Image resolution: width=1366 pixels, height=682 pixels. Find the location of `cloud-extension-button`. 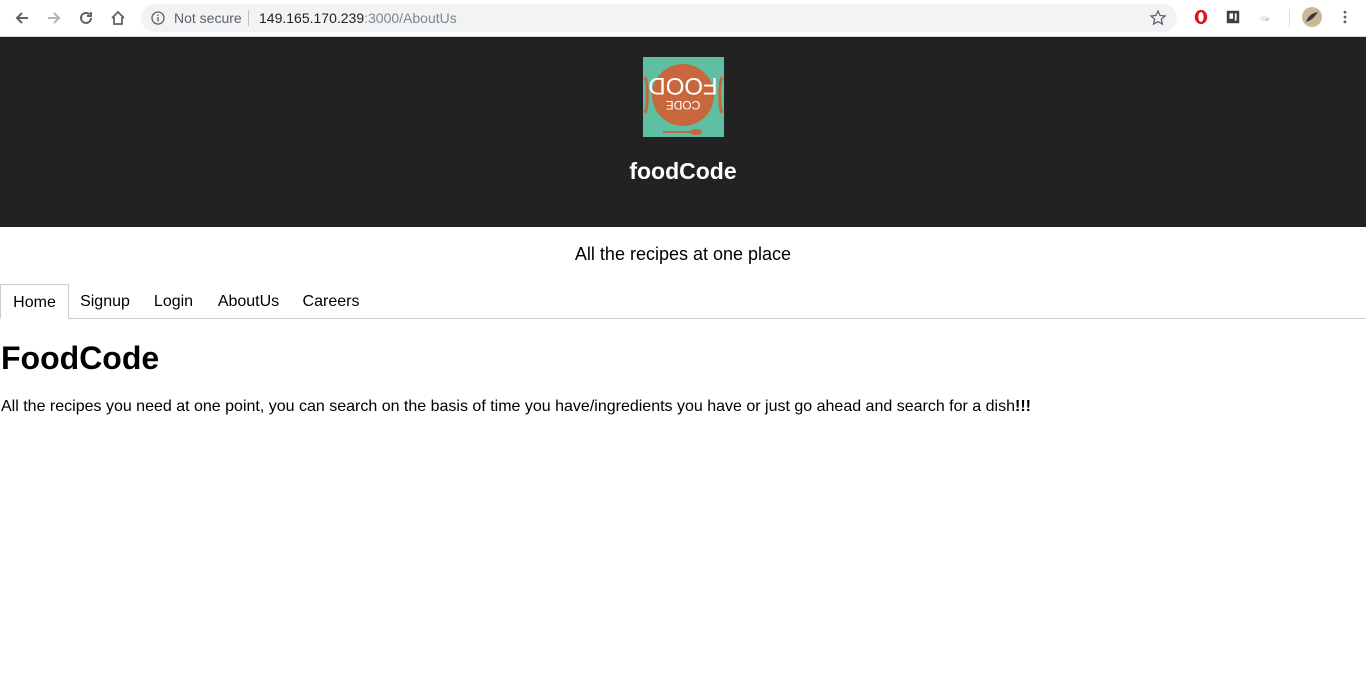

cloud-extension-button is located at coordinates (1265, 17).